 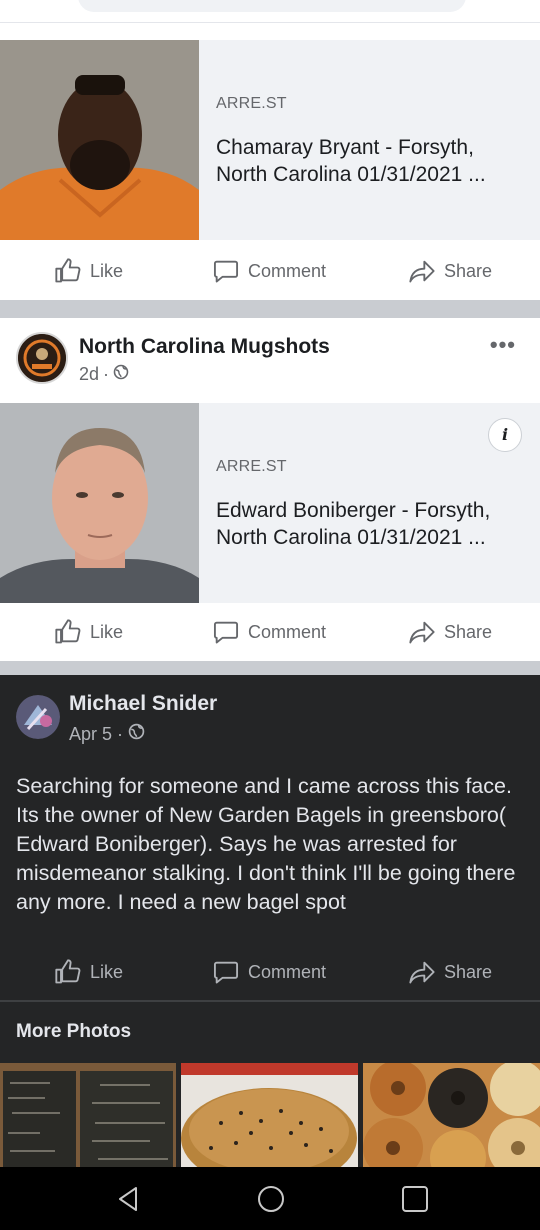 What do you see at coordinates (143, 704) in the screenshot?
I see `author-name: Michael Snider` at bounding box center [143, 704].